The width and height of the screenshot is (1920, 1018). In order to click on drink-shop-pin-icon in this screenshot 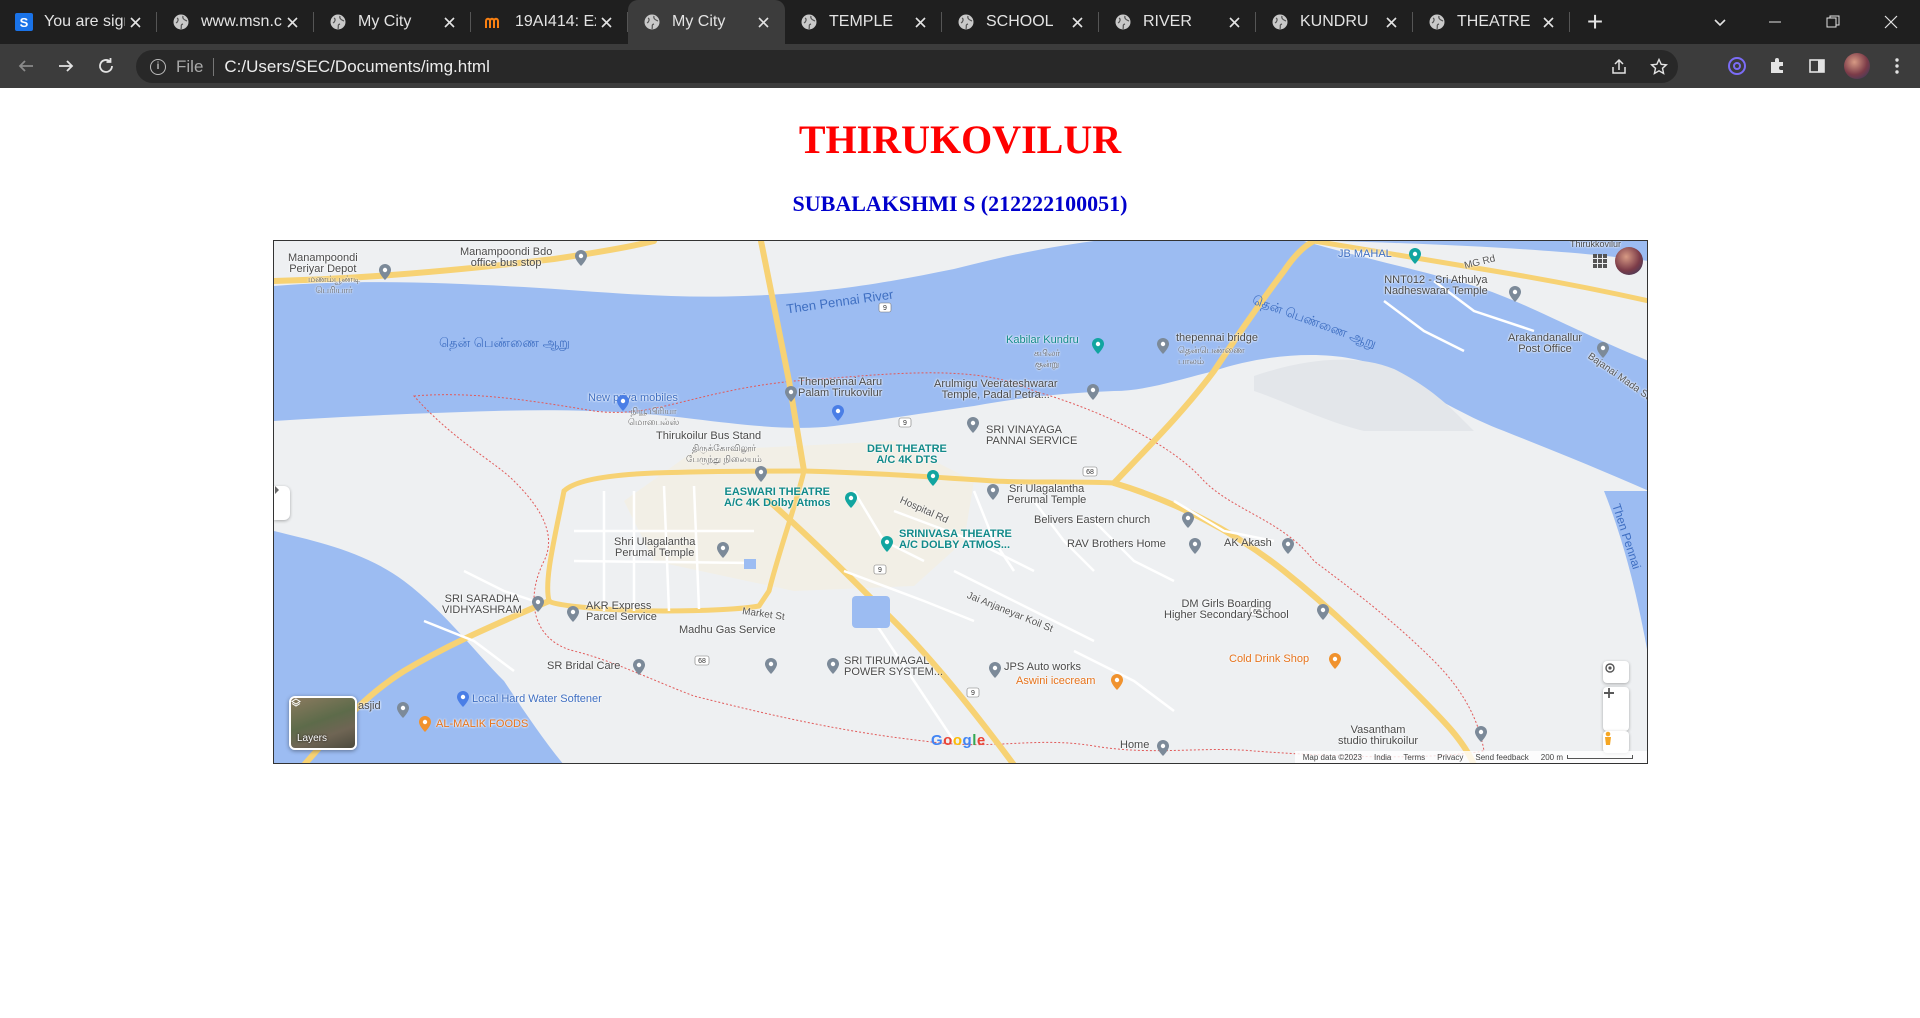, I will do `click(1335, 661)`.